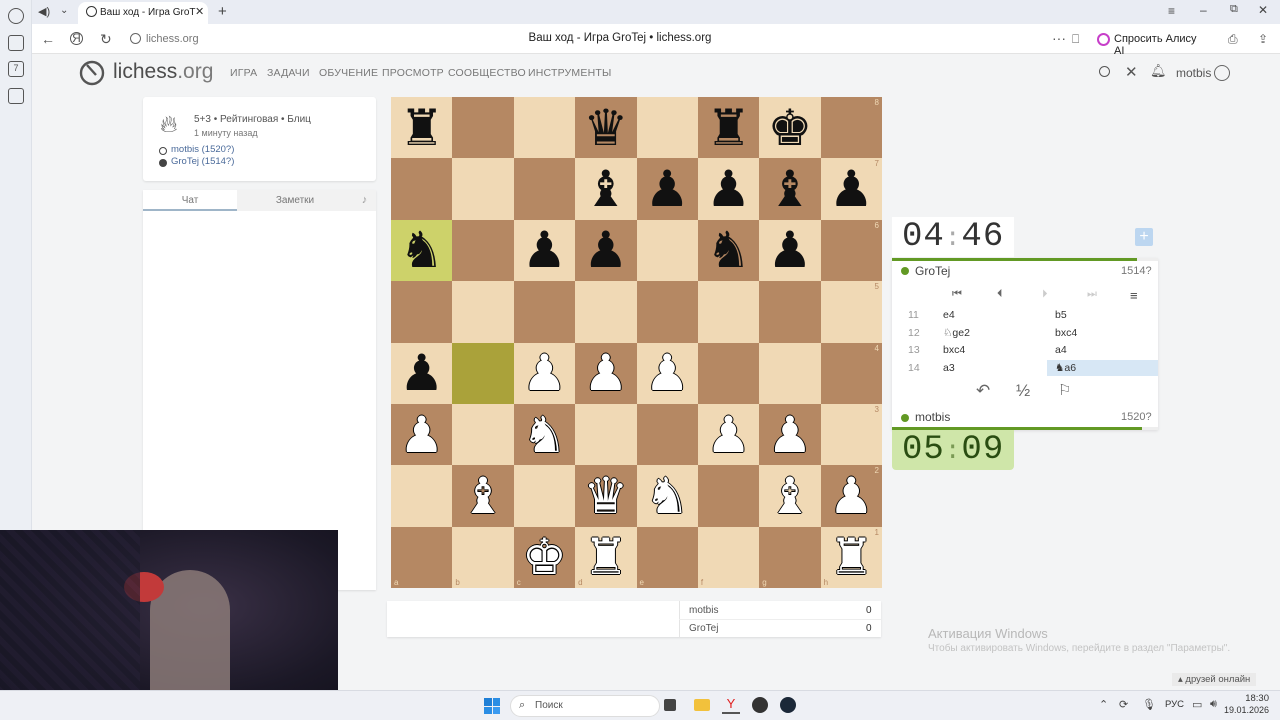  Describe the element at coordinates (544, 189) in the screenshot. I see `square-c7` at that location.